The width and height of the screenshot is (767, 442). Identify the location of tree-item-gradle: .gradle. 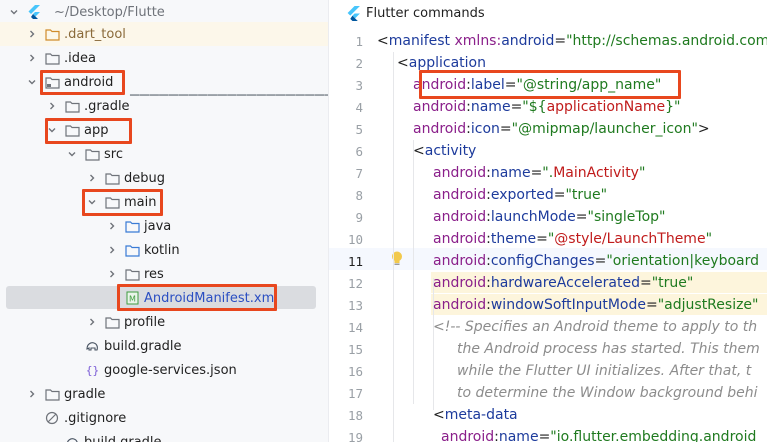
(164, 106).